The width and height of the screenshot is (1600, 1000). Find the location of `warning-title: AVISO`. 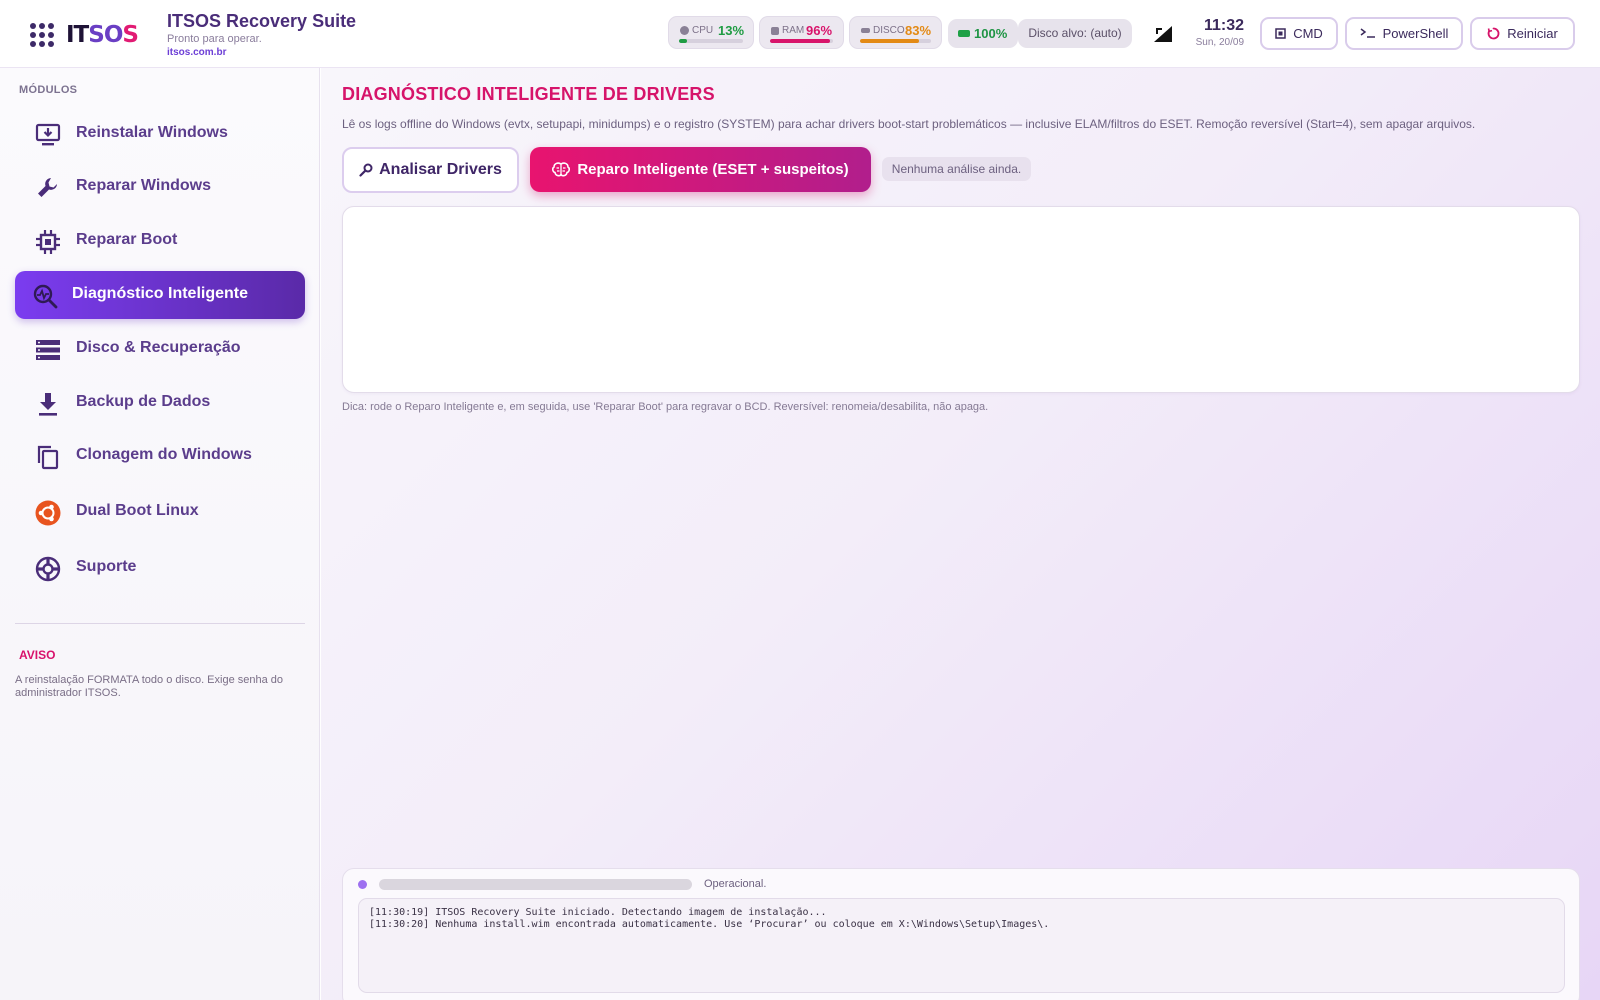

warning-title: AVISO is located at coordinates (37, 655).